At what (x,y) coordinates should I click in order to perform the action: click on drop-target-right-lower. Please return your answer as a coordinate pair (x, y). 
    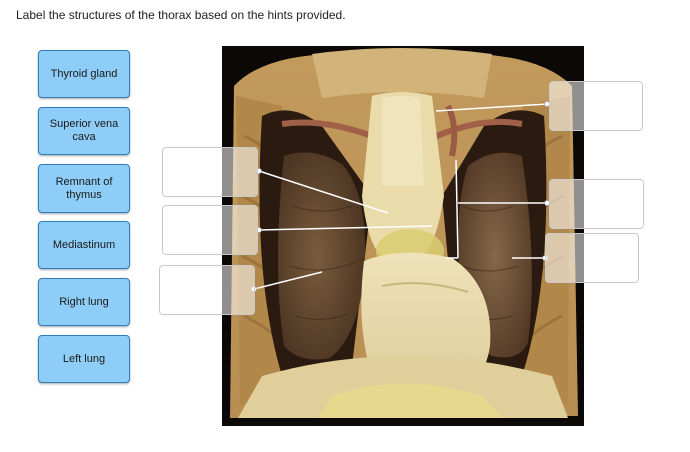
    Looking at the image, I should click on (592, 258).